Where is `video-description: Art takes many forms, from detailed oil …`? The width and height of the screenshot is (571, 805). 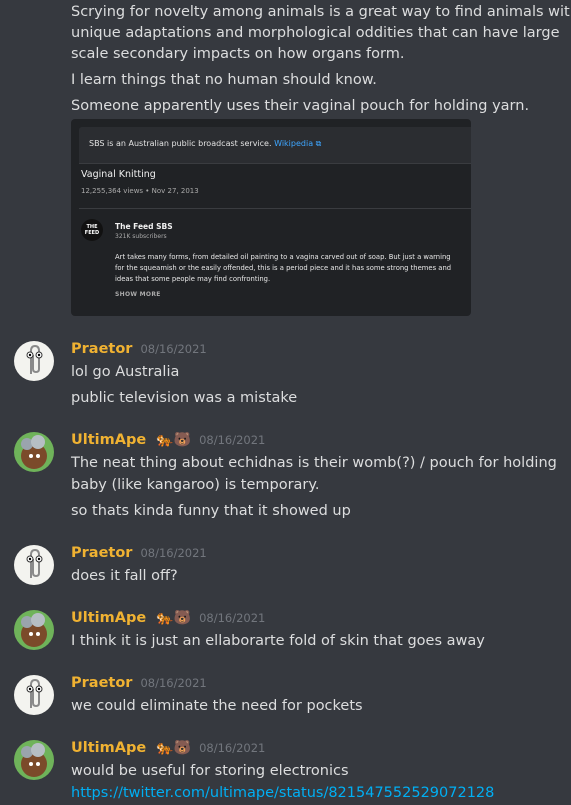 video-description: Art takes many forms, from detailed oil … is located at coordinates (283, 268).